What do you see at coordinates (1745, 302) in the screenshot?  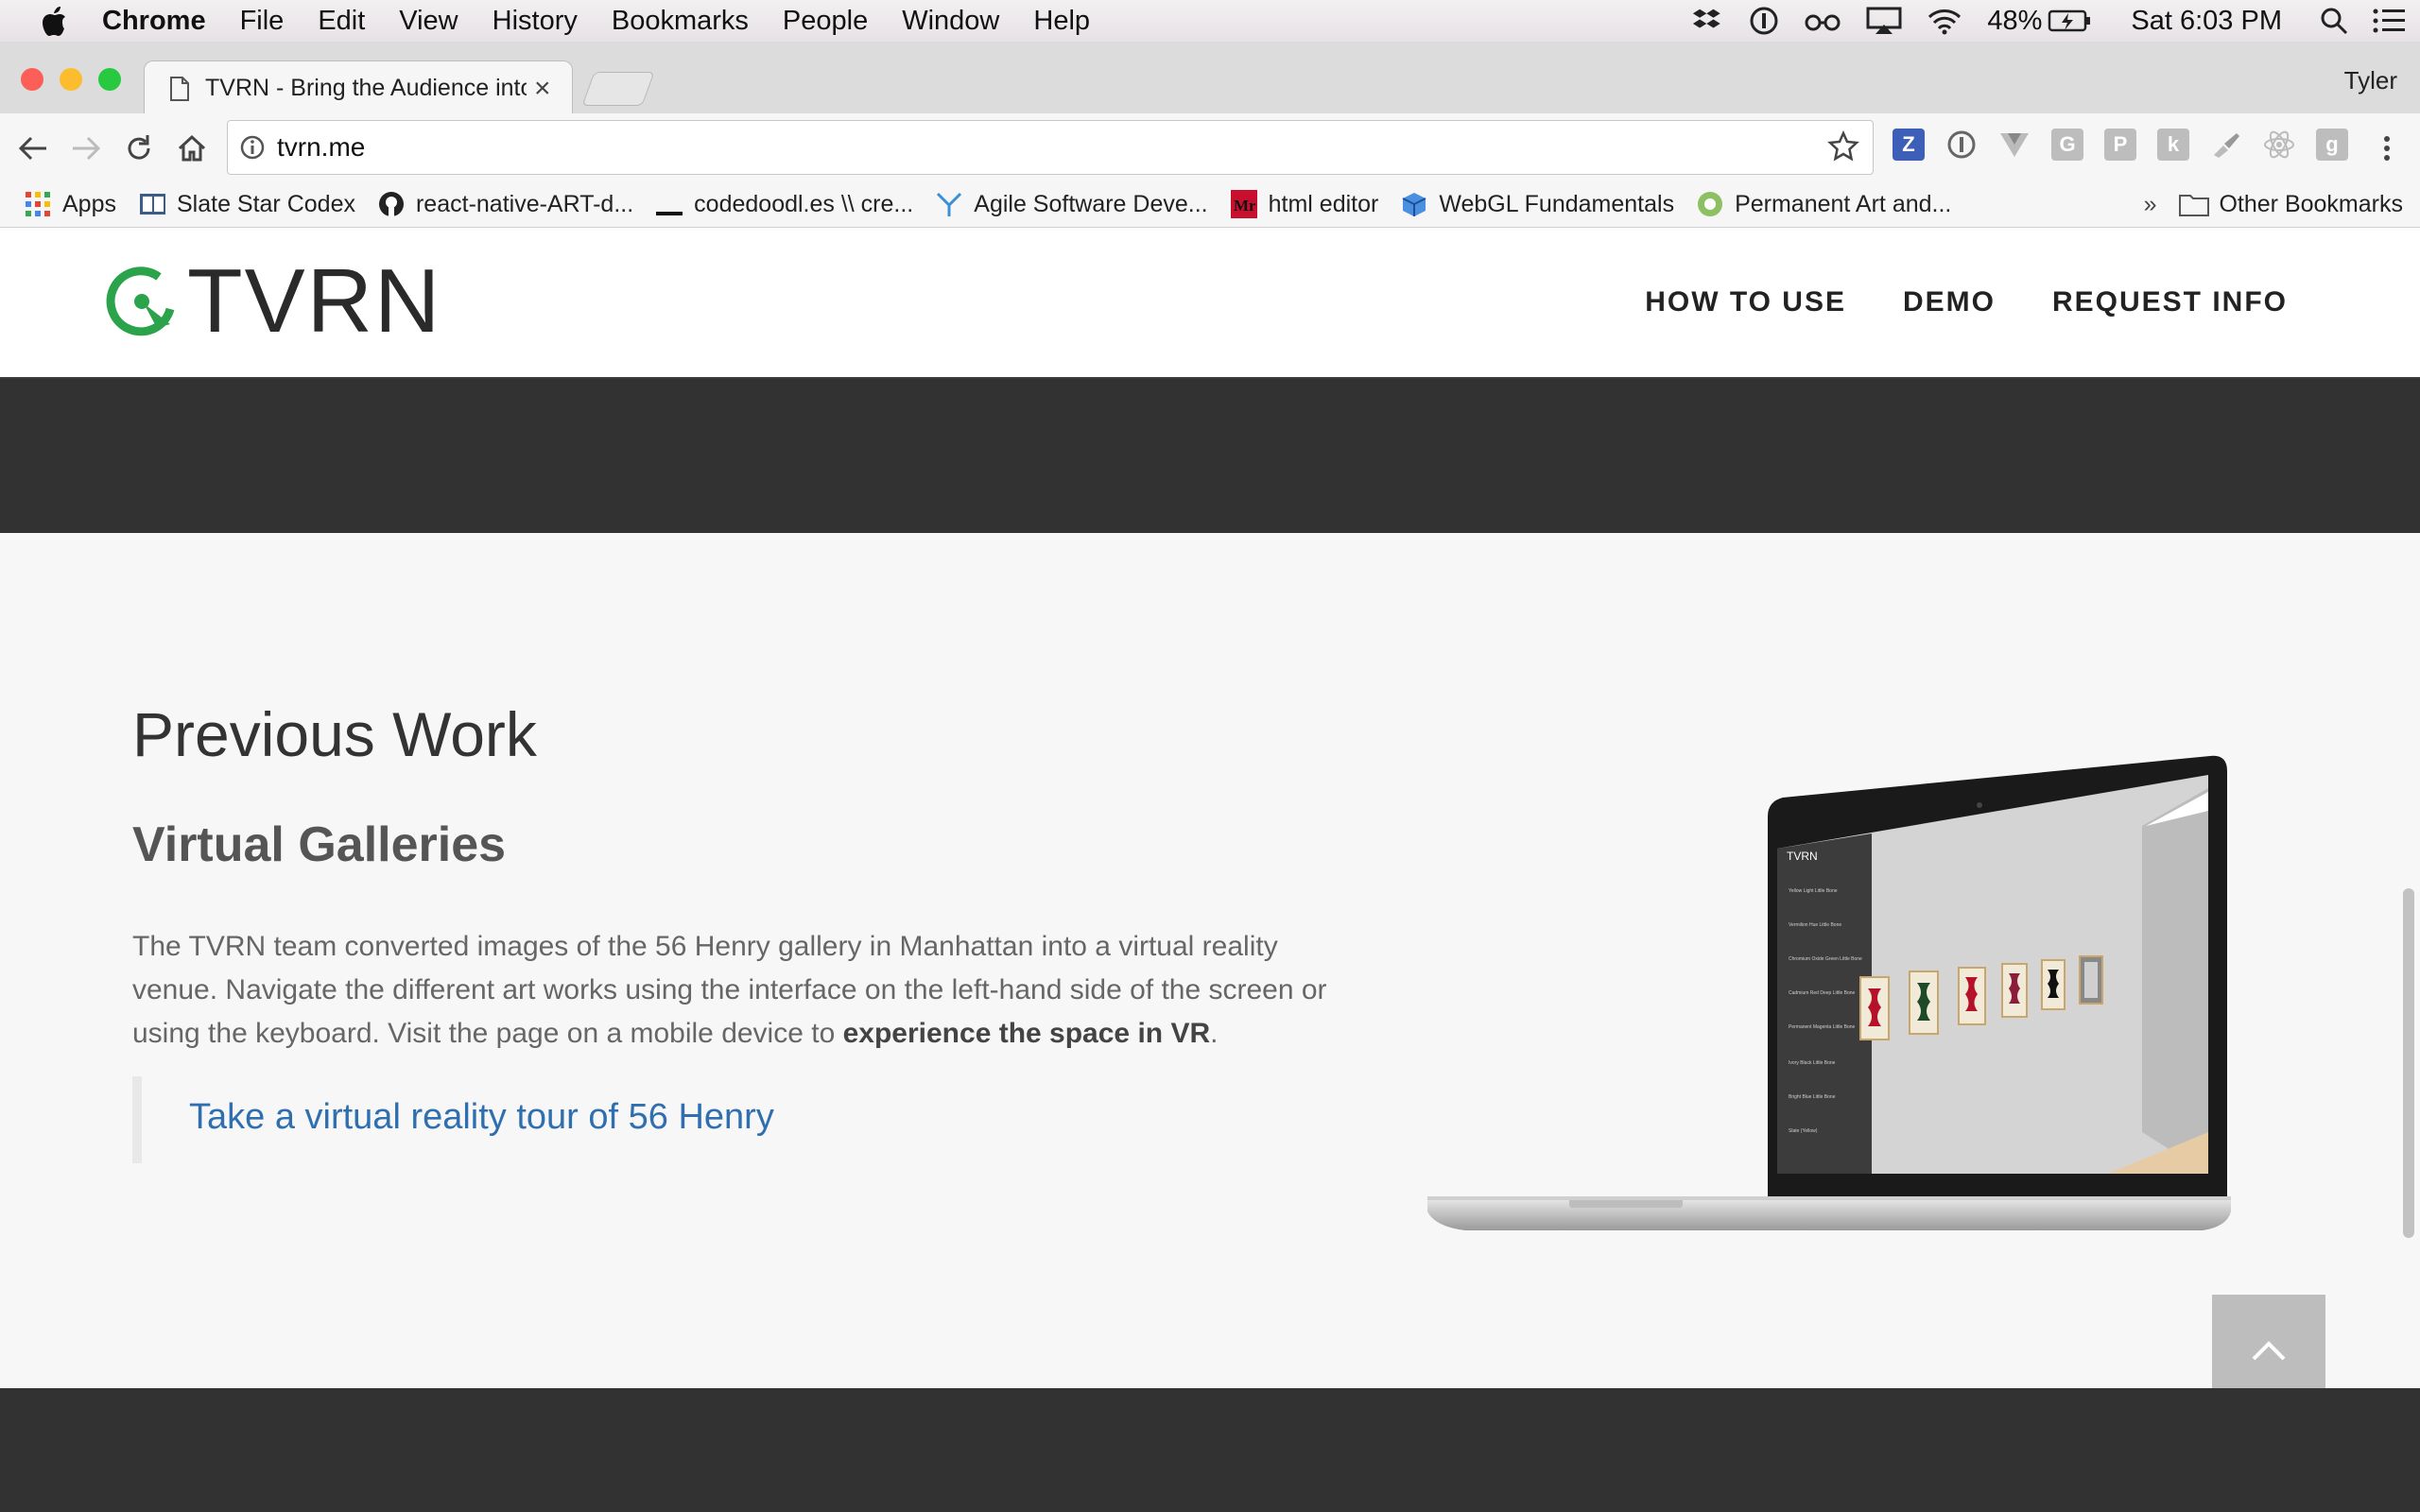 I see `nav-how-to-use: HOW TO USE` at bounding box center [1745, 302].